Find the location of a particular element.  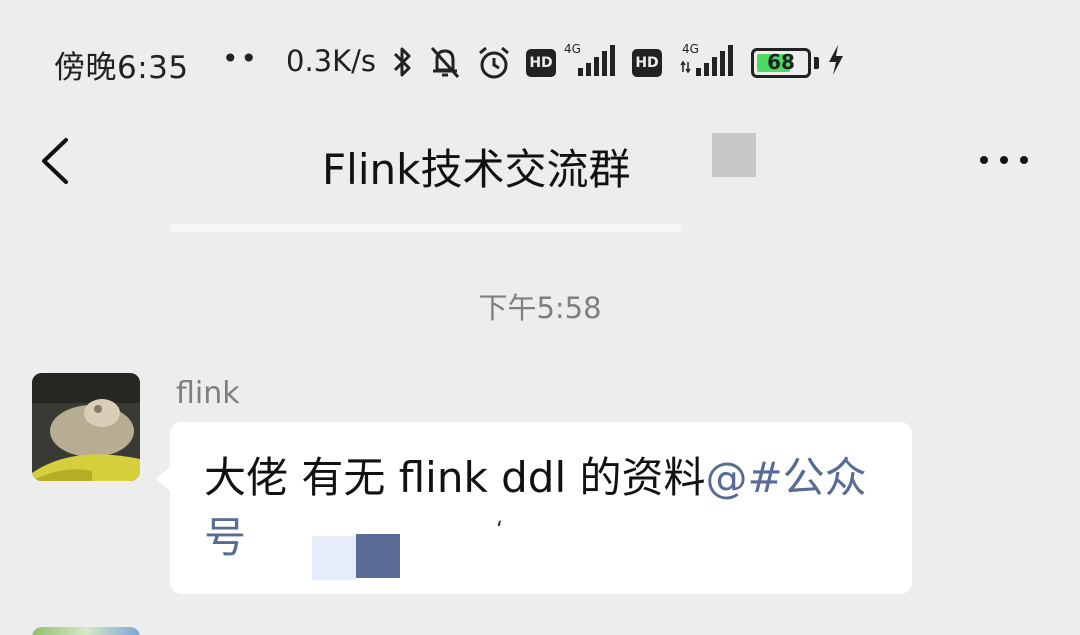

stray-mark: ‘ is located at coordinates (499, 530).